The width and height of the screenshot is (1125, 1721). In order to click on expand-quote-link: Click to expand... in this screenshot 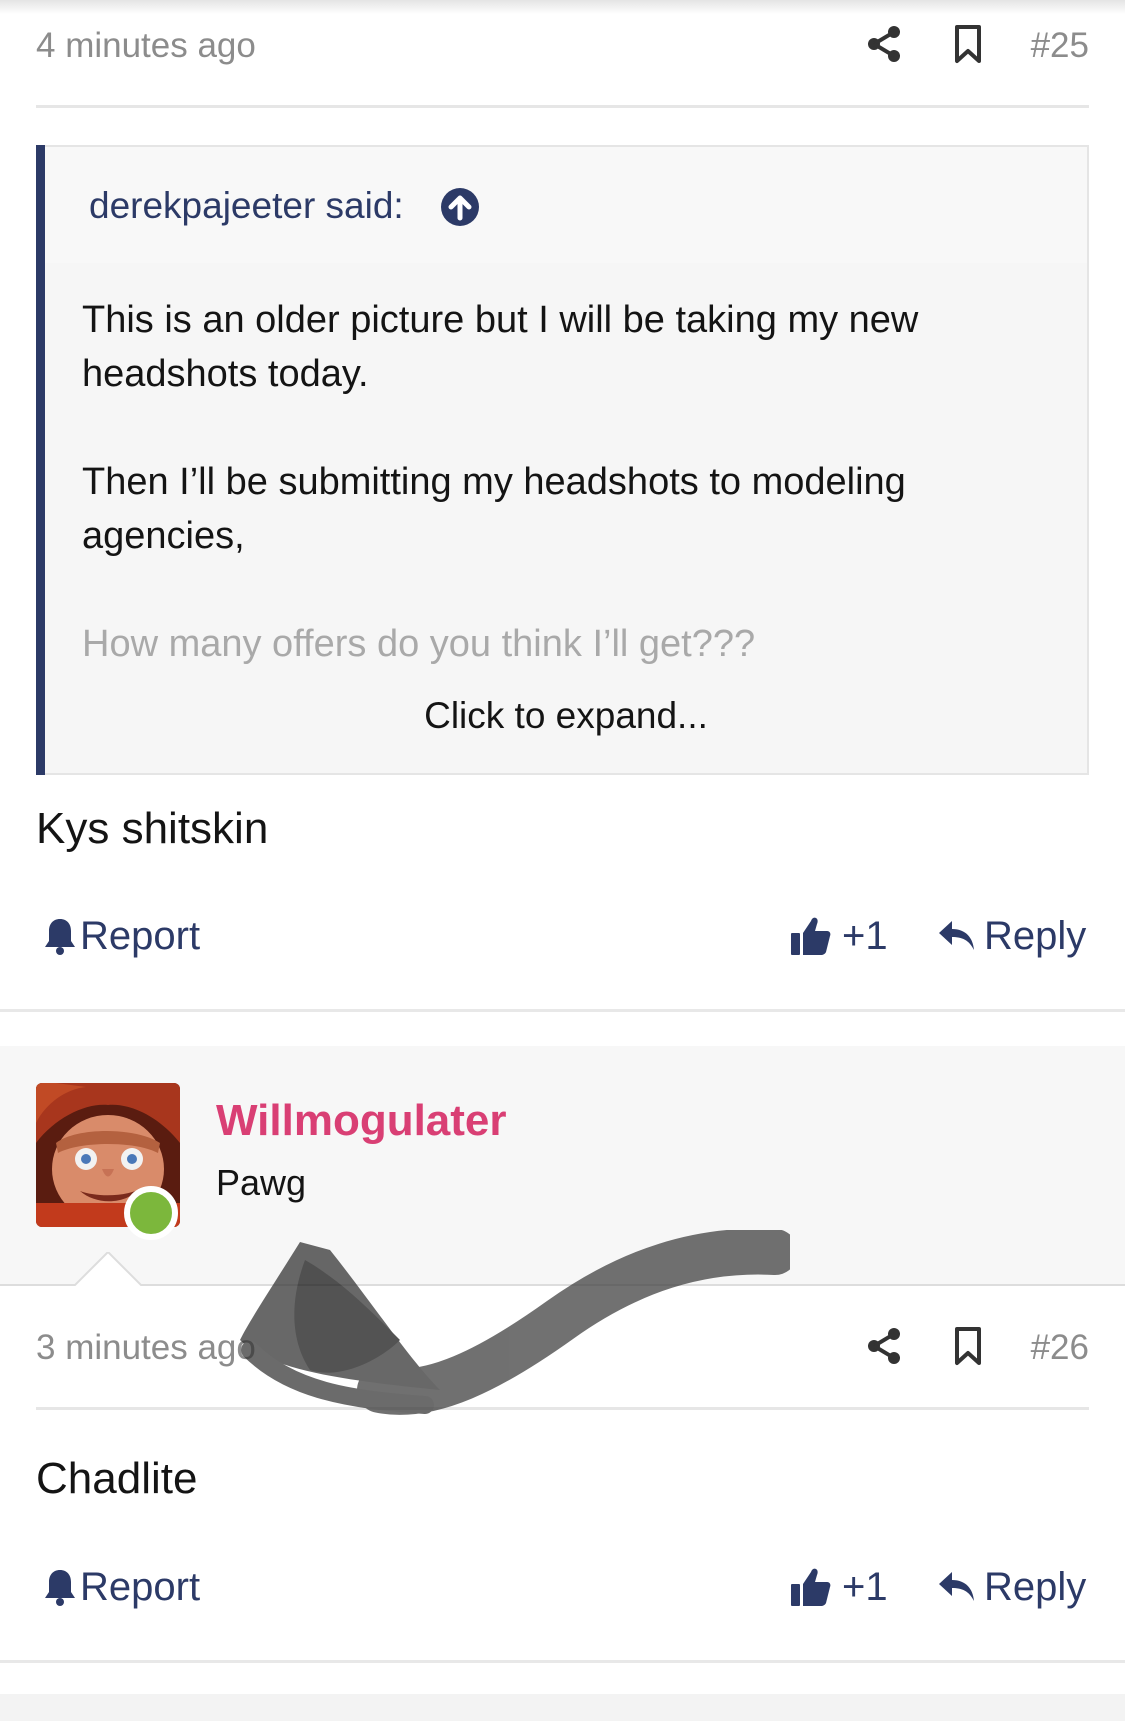, I will do `click(566, 716)`.